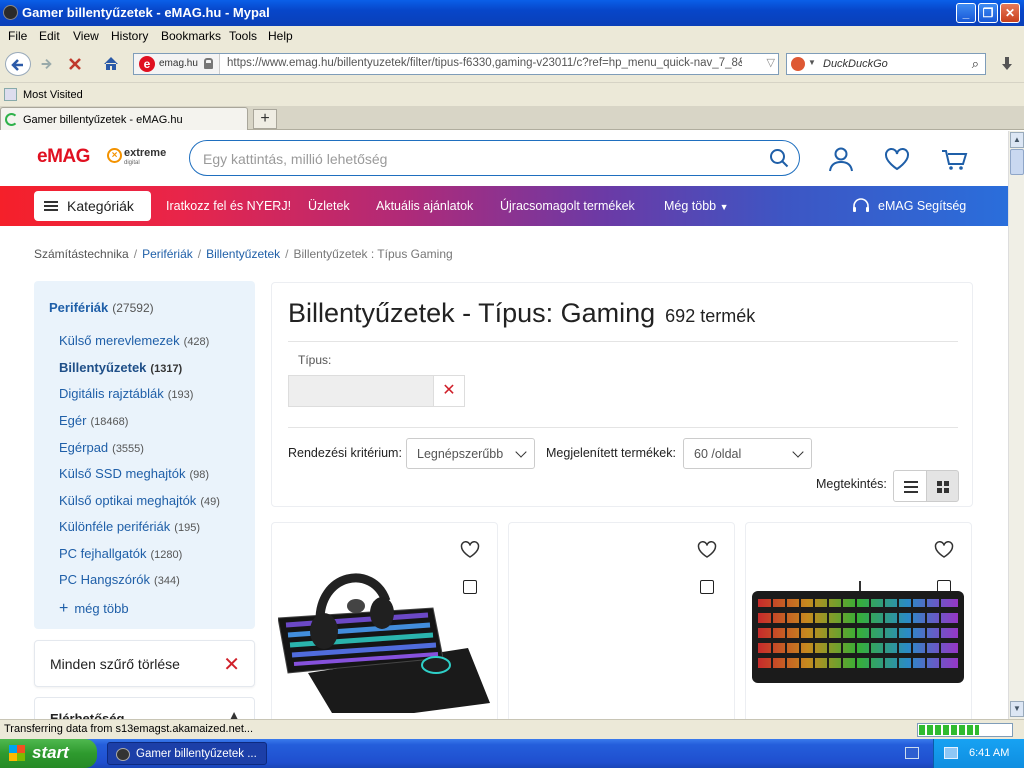 This screenshot has width=1024, height=768. Describe the element at coordinates (228, 206) in the screenshot. I see `nav-link-subscribe: Iratkozz fel és NYERJ!` at that location.